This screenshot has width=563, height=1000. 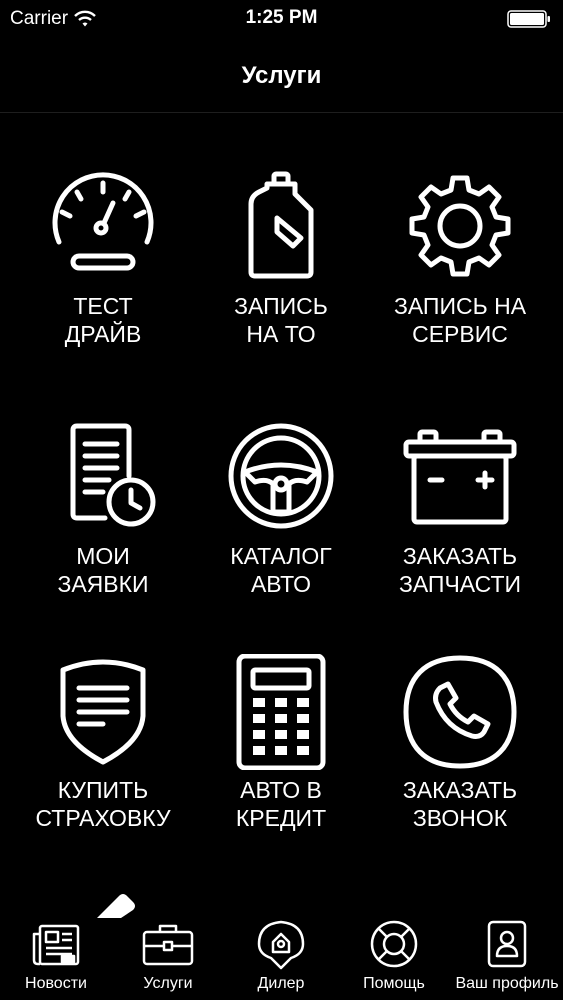 What do you see at coordinates (103, 818) in the screenshot?
I see `service-label: СТРАХОВКУ` at bounding box center [103, 818].